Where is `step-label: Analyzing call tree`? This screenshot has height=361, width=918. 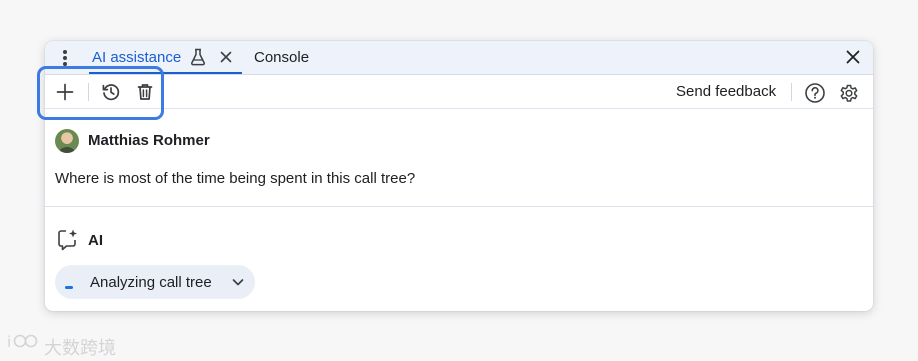 step-label: Analyzing call tree is located at coordinates (151, 282).